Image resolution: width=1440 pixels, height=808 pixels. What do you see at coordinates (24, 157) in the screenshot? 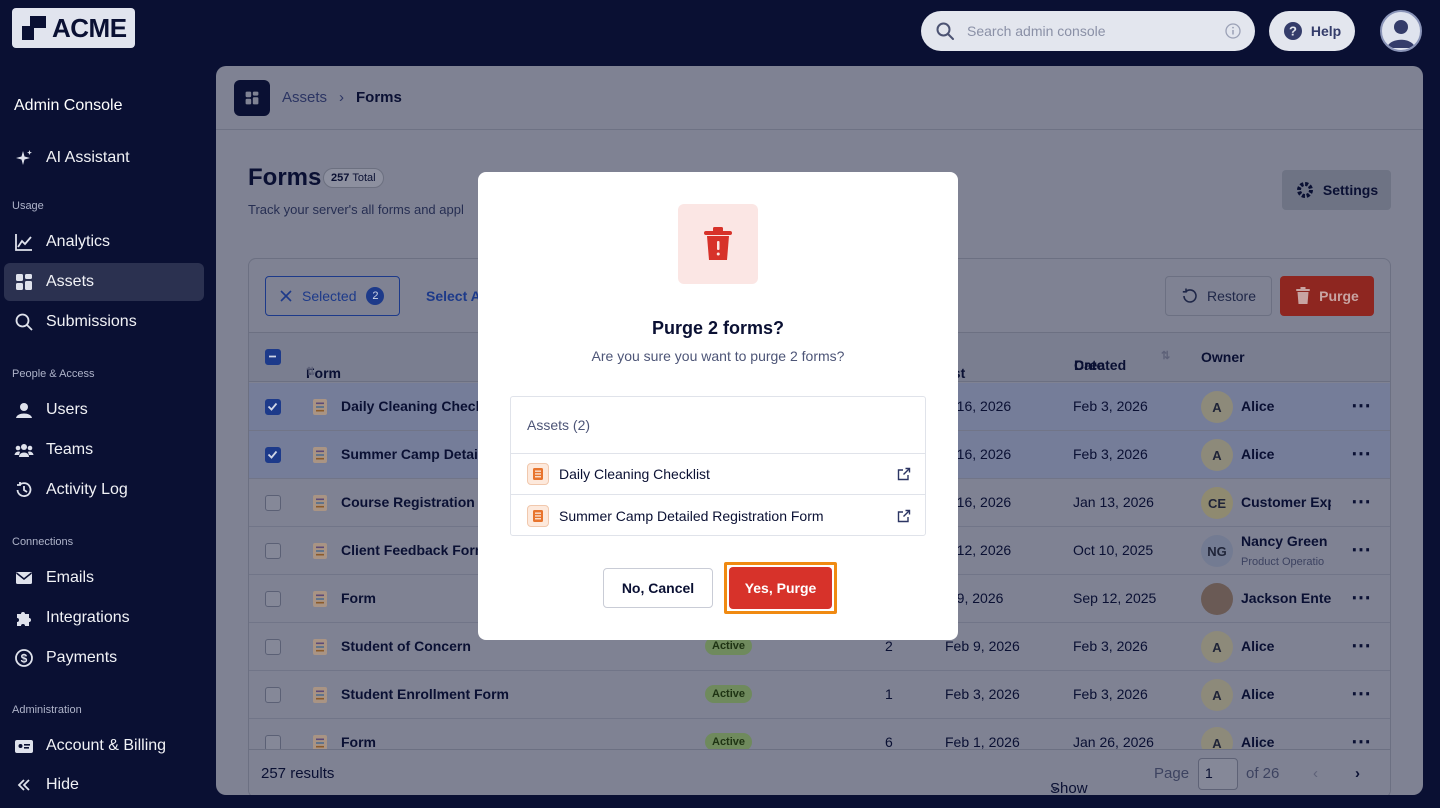
I see `sparkle-icon` at bounding box center [24, 157].